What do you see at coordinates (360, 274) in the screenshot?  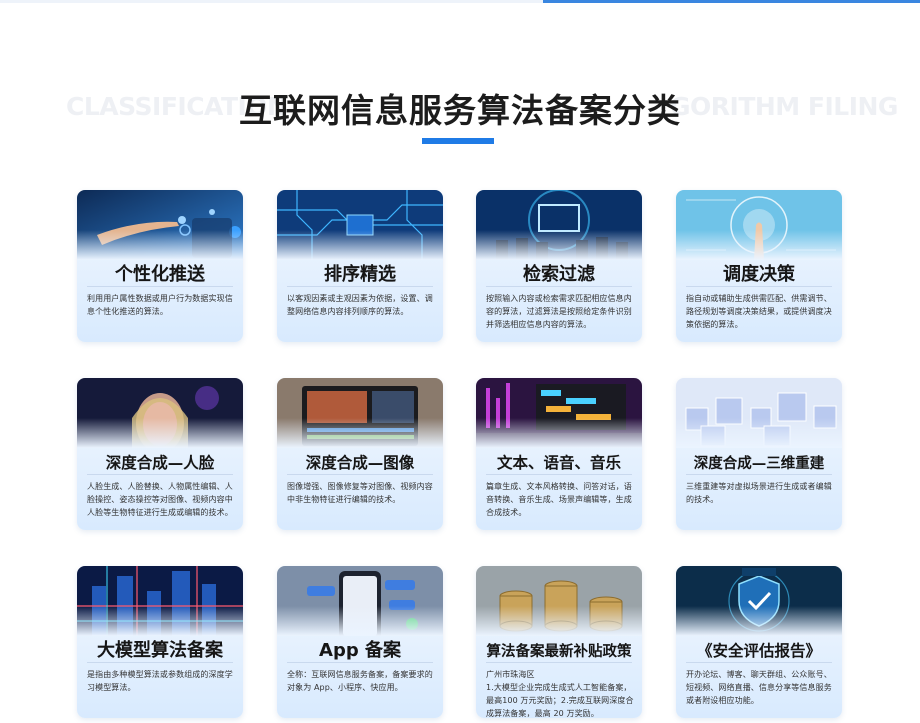 I see `card-title: 排序精选` at bounding box center [360, 274].